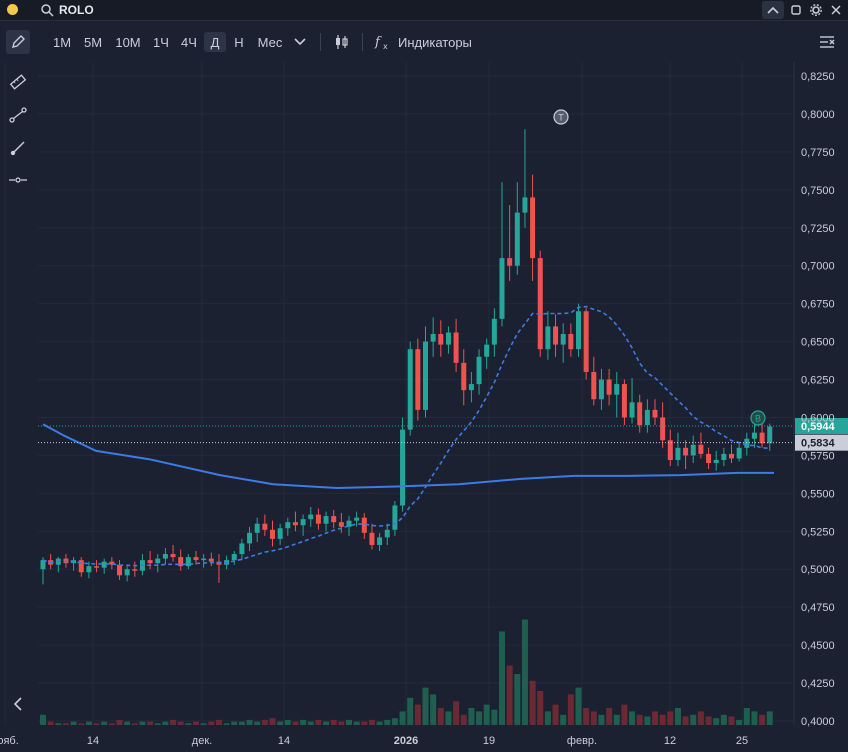  What do you see at coordinates (818, 153) in the screenshot?
I see `y-tick-label: 0,7750` at bounding box center [818, 153].